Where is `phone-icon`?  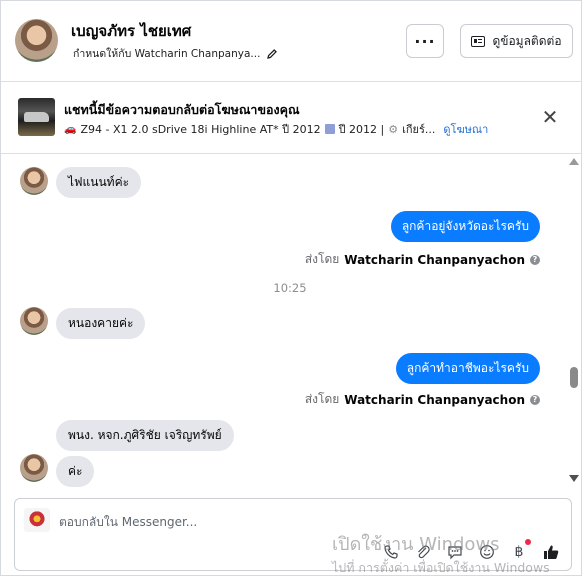 phone-icon is located at coordinates (391, 552).